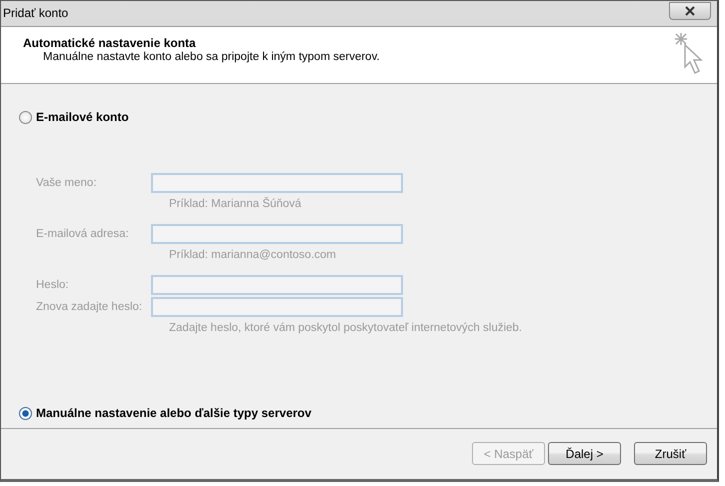  What do you see at coordinates (74, 117) in the screenshot?
I see `radio-button: E-mailové konto` at bounding box center [74, 117].